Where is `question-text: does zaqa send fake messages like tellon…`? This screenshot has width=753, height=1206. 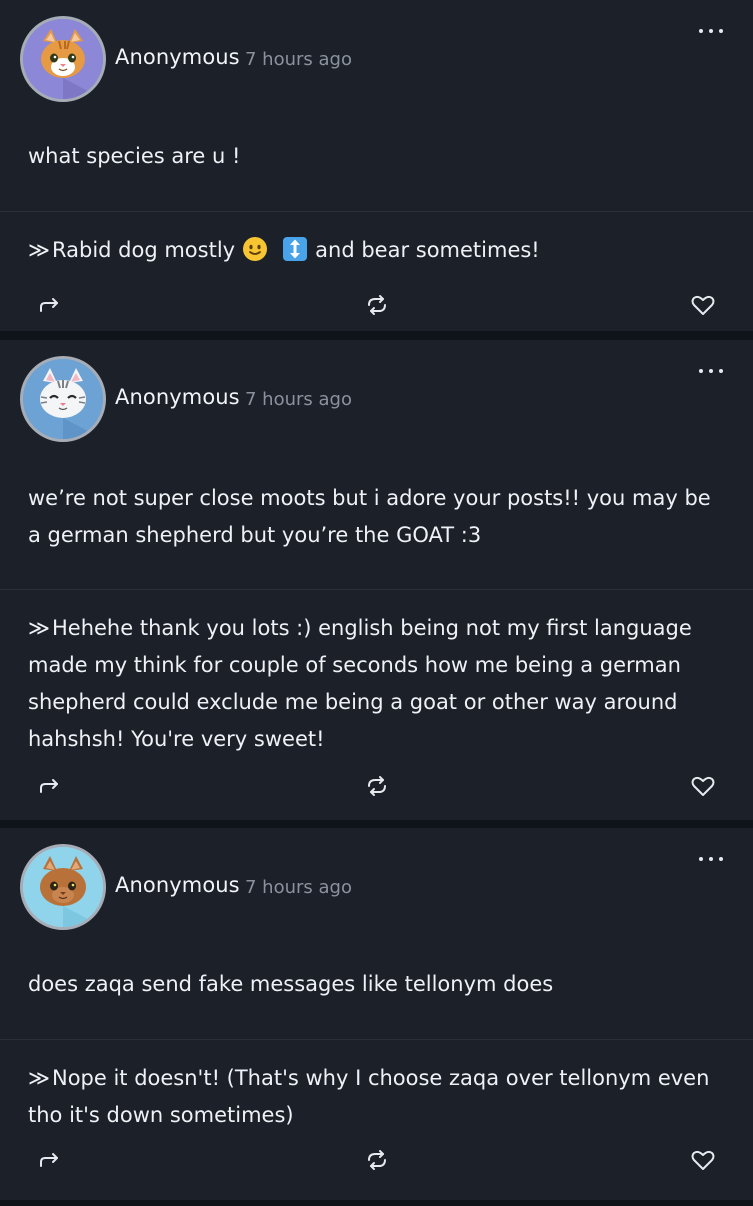
question-text: does zaqa send fake messages like tellon… is located at coordinates (291, 984).